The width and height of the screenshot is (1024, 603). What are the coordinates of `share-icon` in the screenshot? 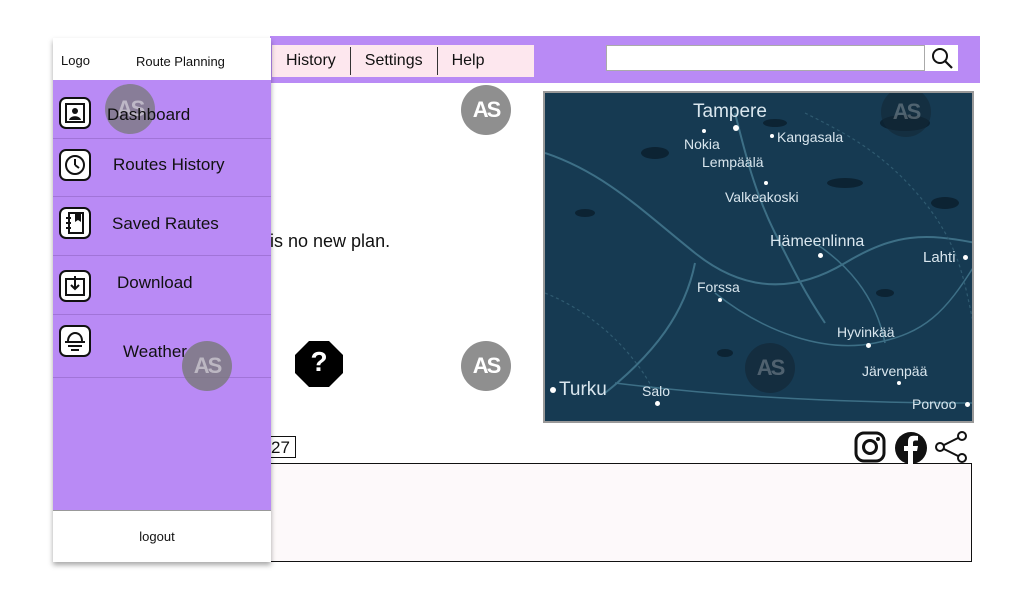 It's located at (951, 449).